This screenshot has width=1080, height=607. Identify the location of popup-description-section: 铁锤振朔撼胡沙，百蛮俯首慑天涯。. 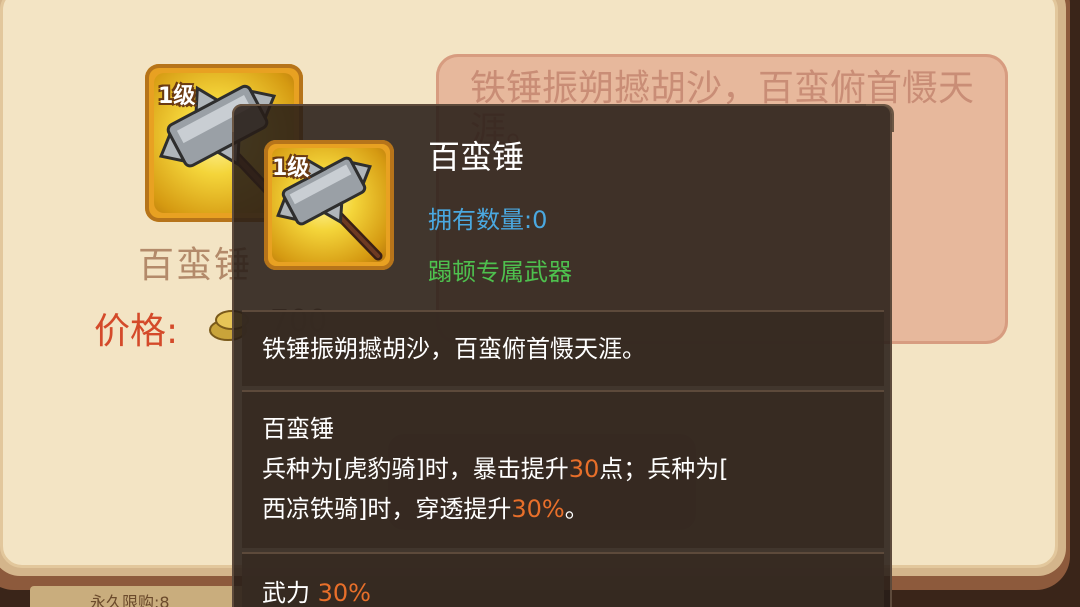
(563, 348).